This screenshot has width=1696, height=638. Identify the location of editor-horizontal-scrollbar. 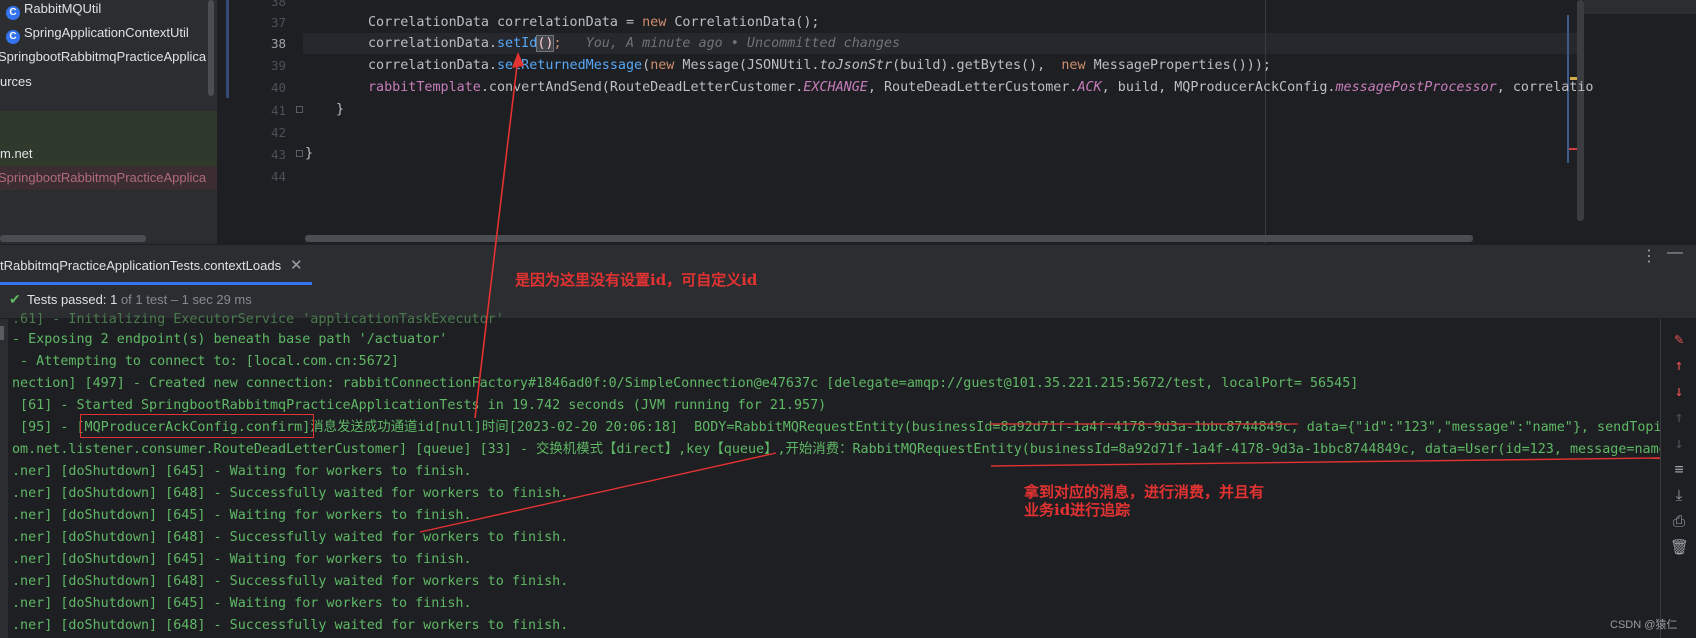
(889, 238).